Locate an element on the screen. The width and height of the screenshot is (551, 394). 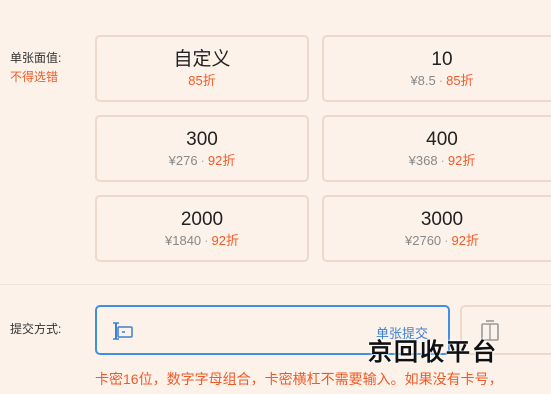
denomination-card-10: 10 ¥8.5 · 85折 is located at coordinates (436, 68).